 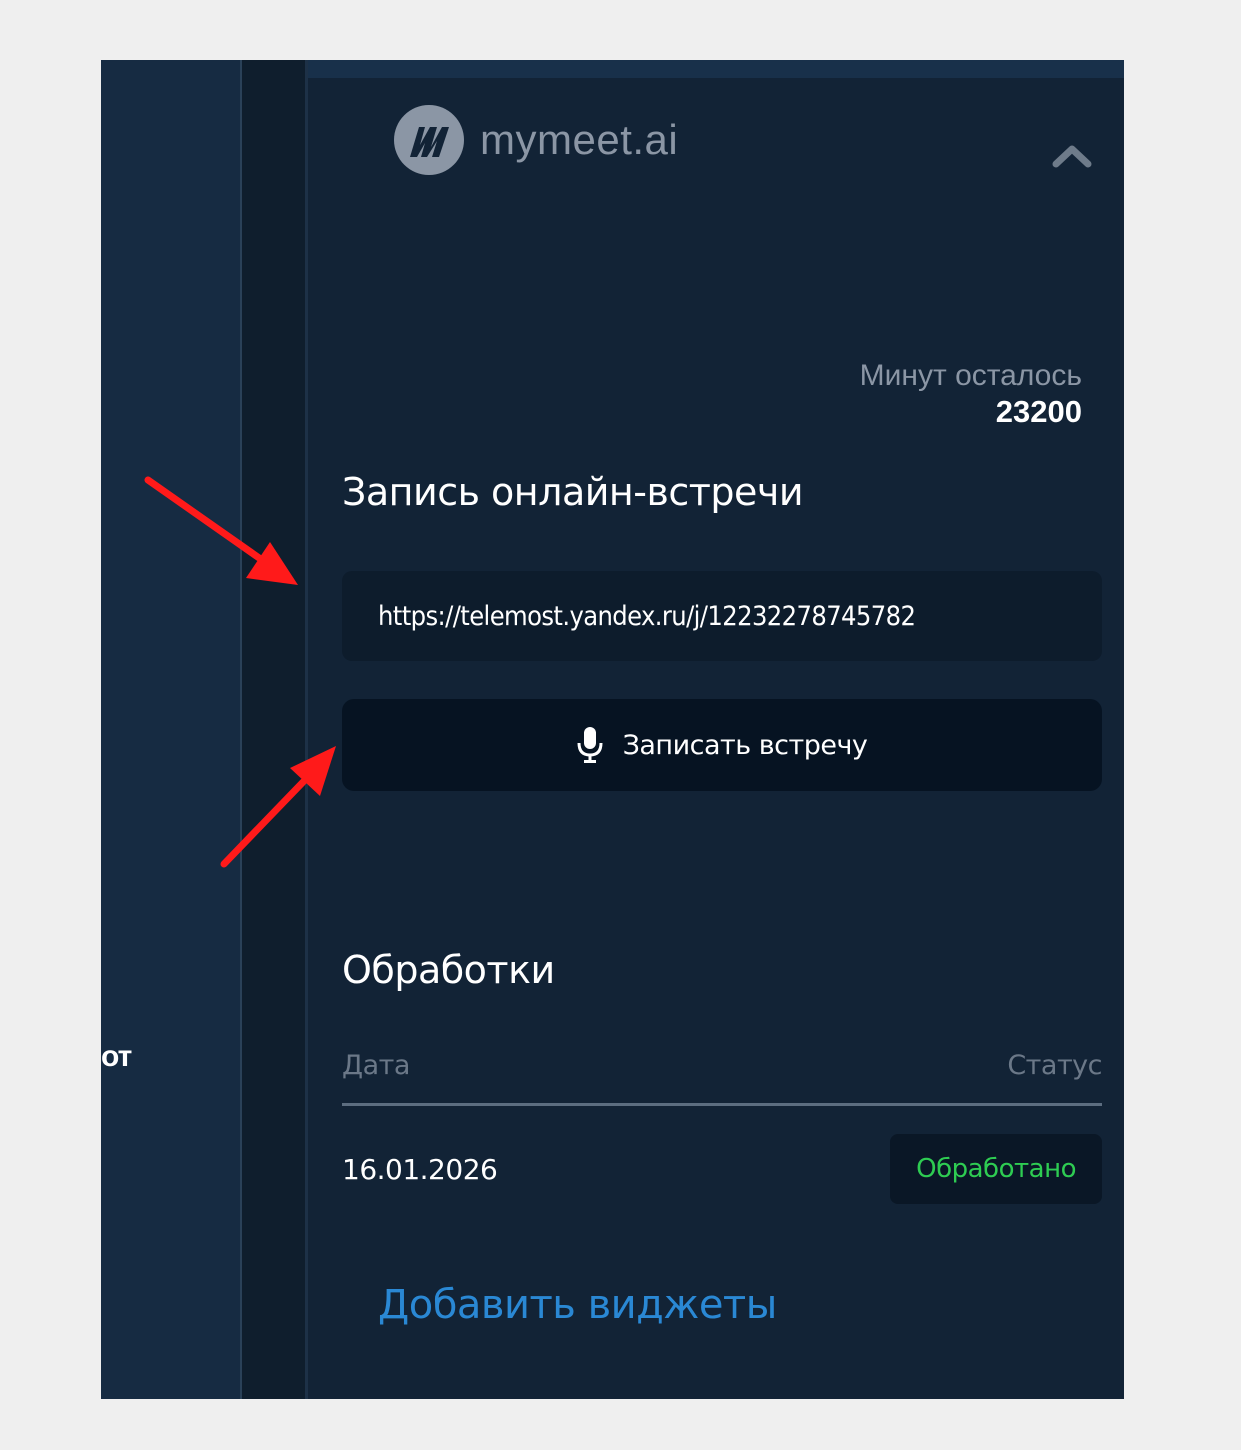 I want to click on record-meeting-button: Записать встречу, so click(x=722, y=745).